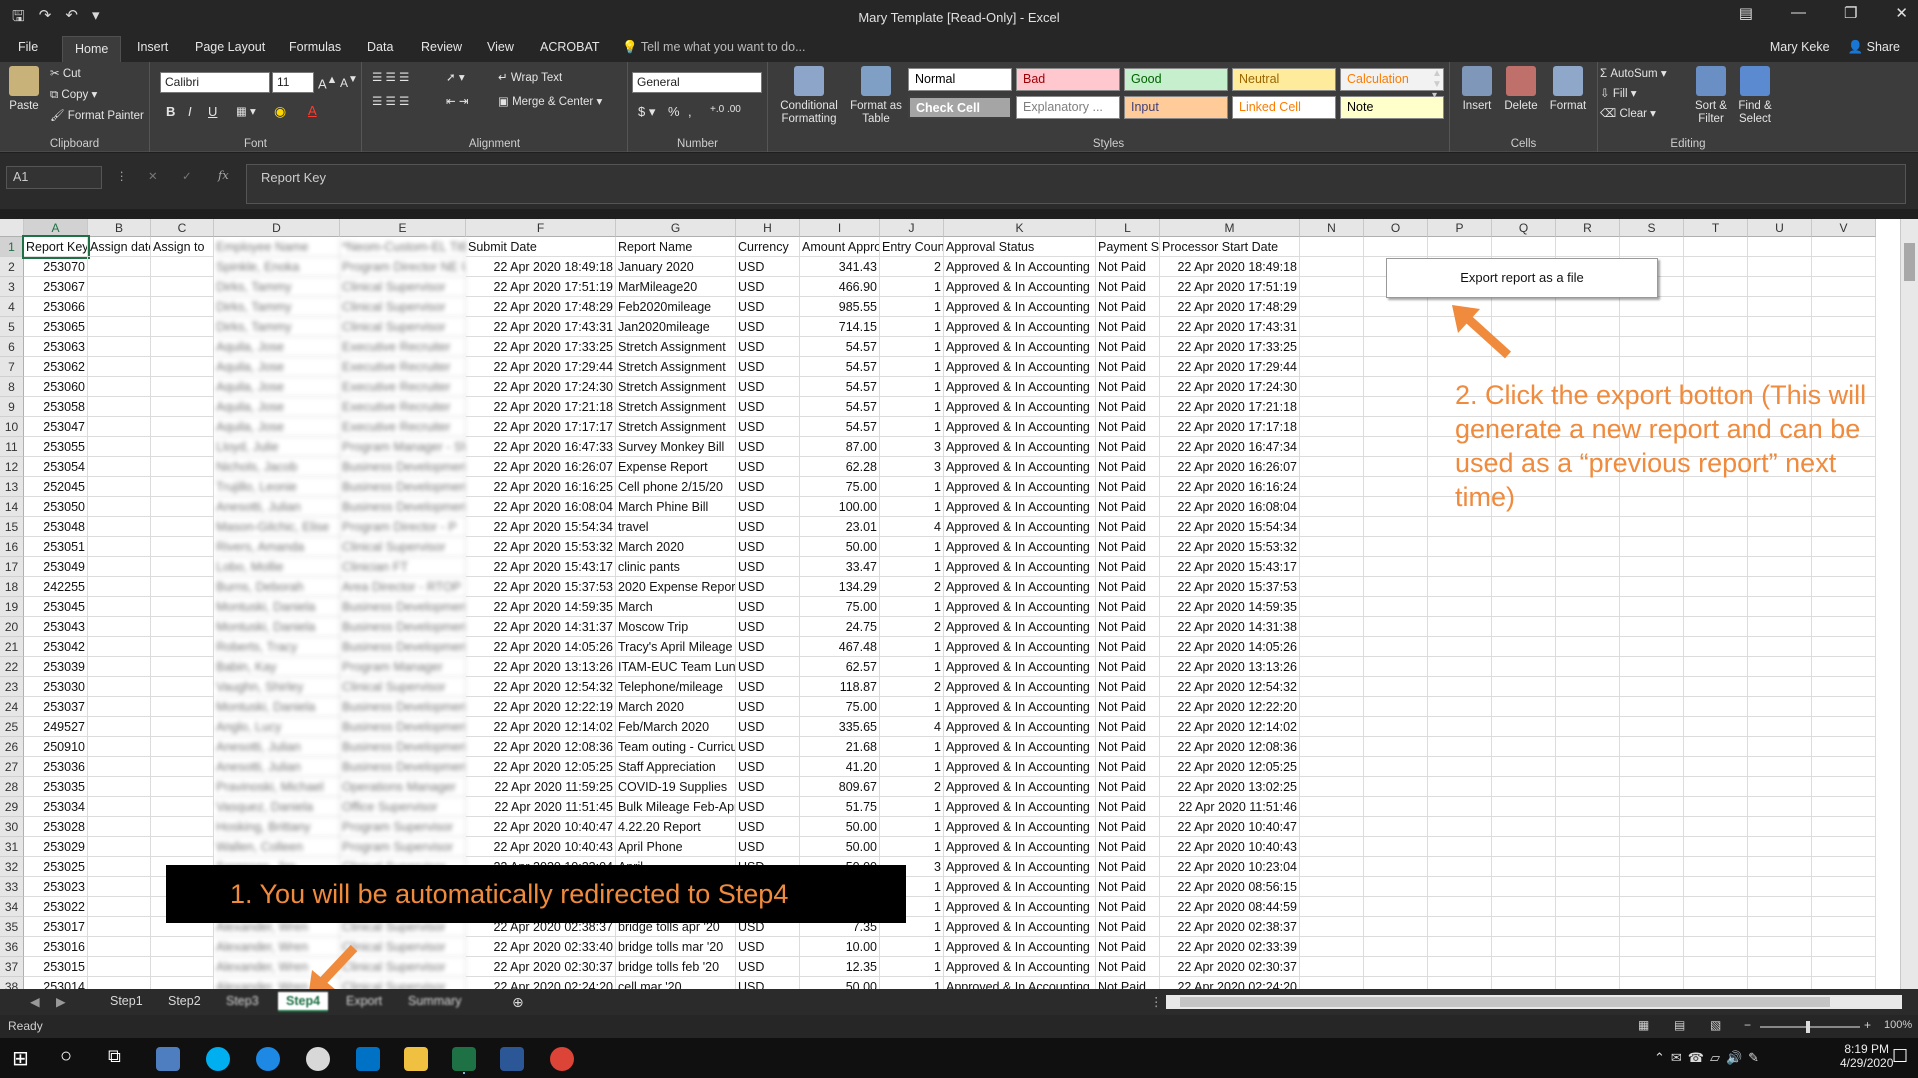 The height and width of the screenshot is (1078, 1918). I want to click on column-header: N, so click(1332, 228).